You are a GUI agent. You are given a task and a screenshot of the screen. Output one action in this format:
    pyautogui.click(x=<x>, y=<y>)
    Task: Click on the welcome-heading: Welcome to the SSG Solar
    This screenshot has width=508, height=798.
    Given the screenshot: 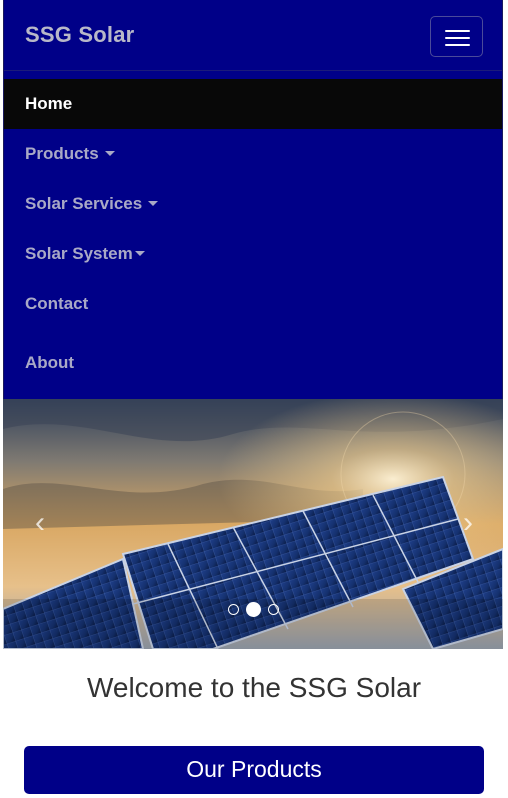 What is the action you would take?
    pyautogui.click(x=254, y=687)
    